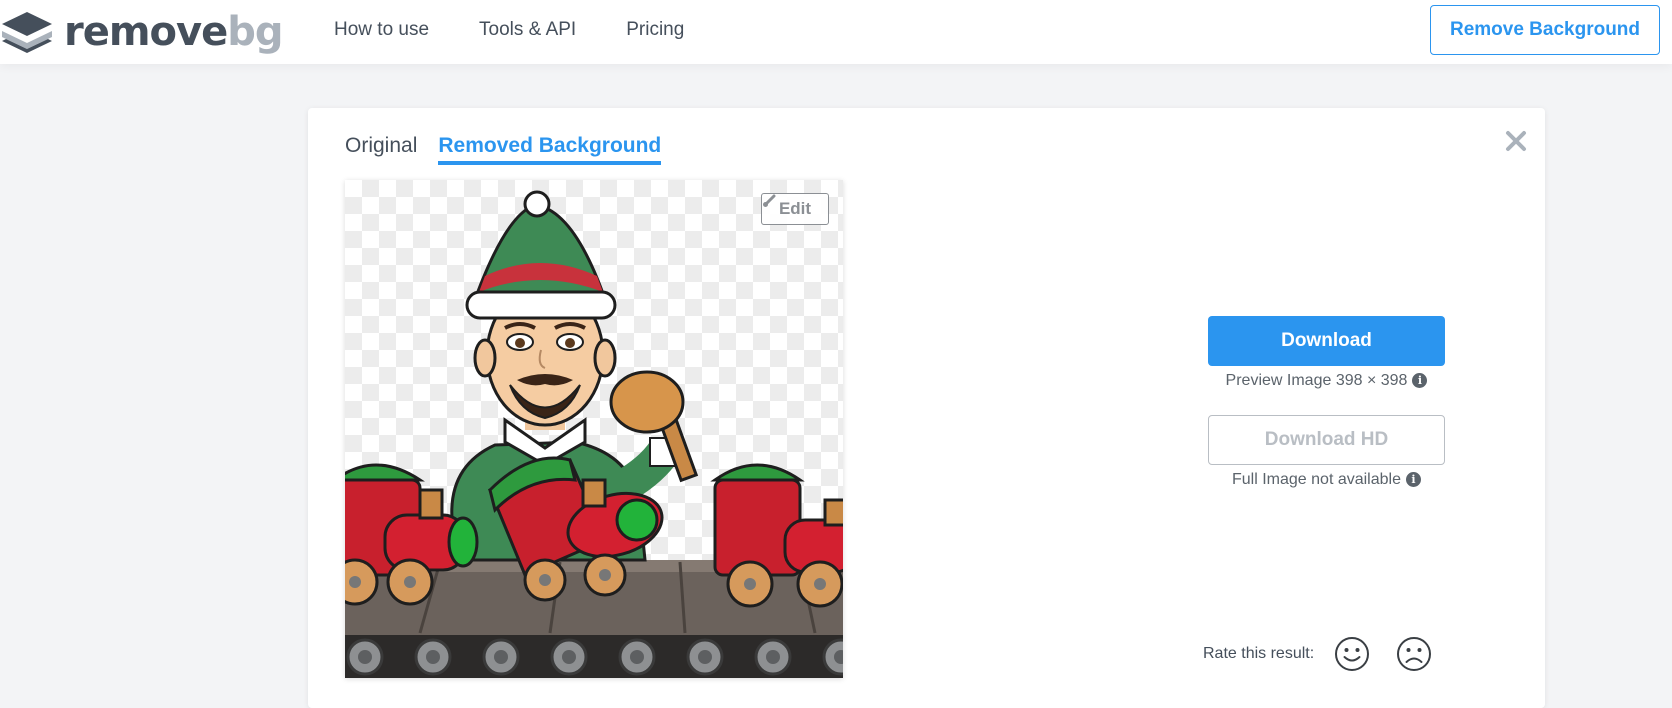  Describe the element at coordinates (1414, 654) in the screenshot. I see `frowning-face-icon` at that location.